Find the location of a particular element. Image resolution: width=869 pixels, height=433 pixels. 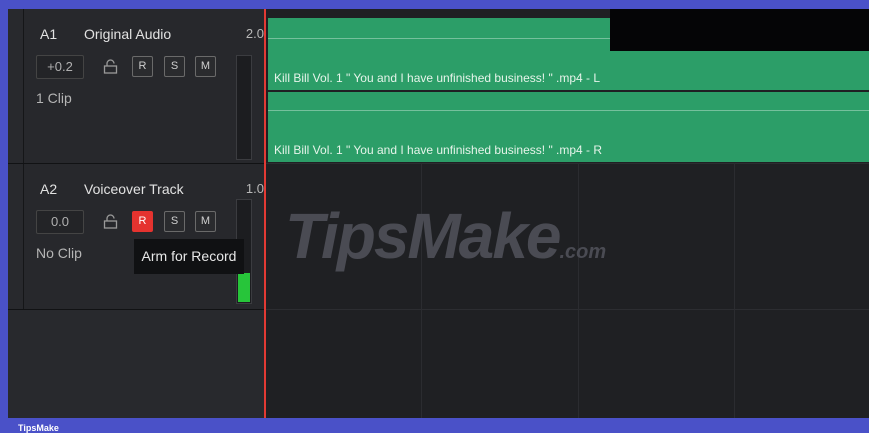

track-id: A2 is located at coordinates (49, 189).